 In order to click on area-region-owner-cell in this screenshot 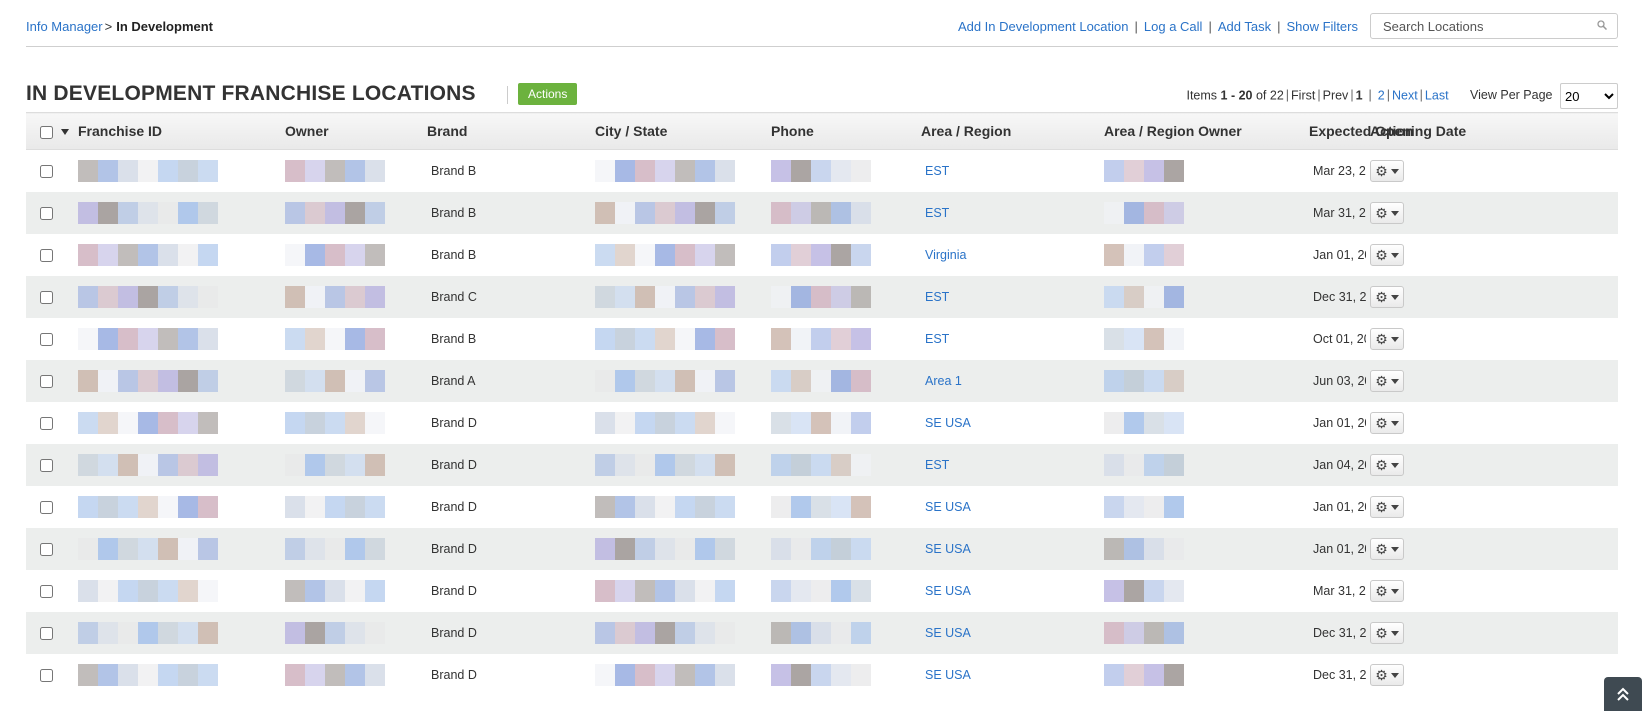, I will do `click(1202, 171)`.